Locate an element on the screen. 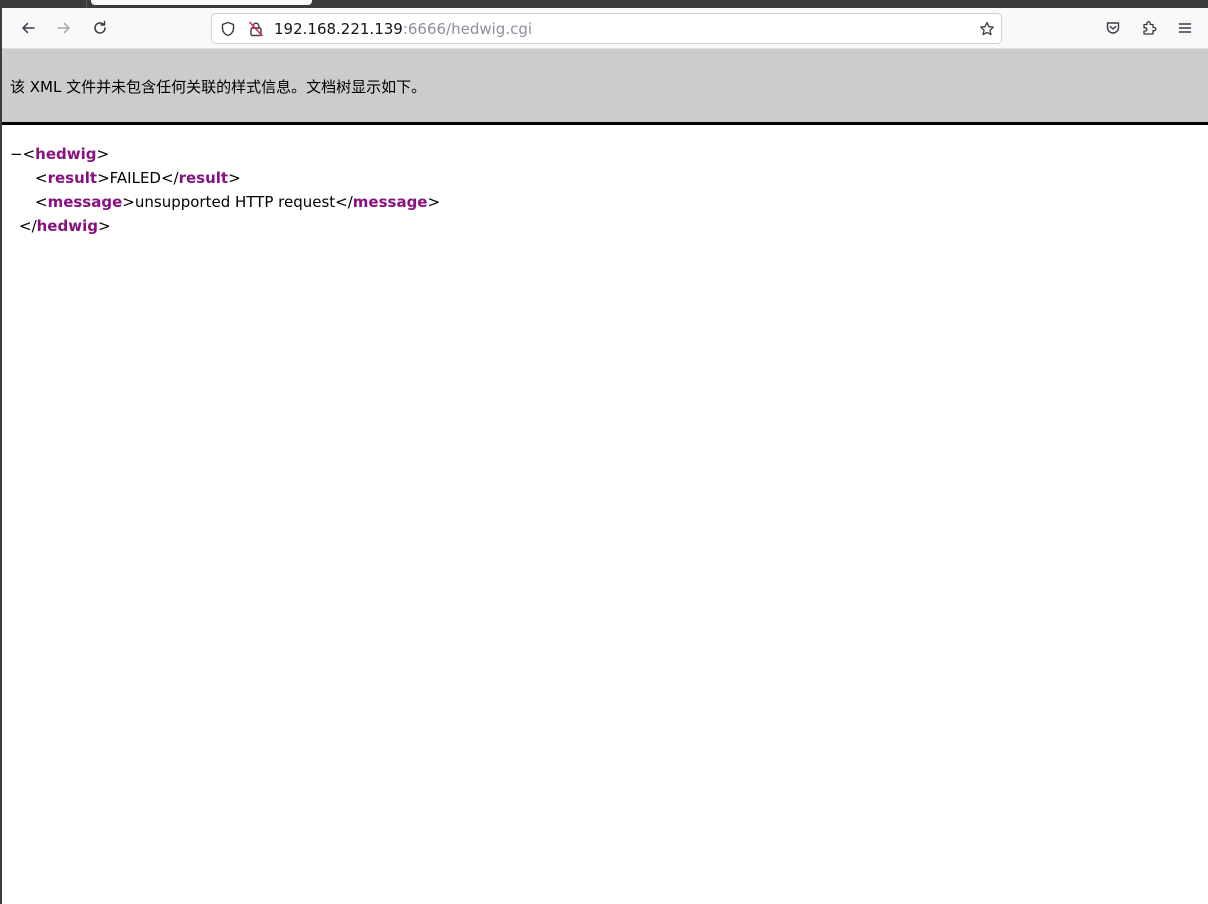 The height and width of the screenshot is (904, 1208). xml-root-close-line: </hedwig> is located at coordinates (65, 226).